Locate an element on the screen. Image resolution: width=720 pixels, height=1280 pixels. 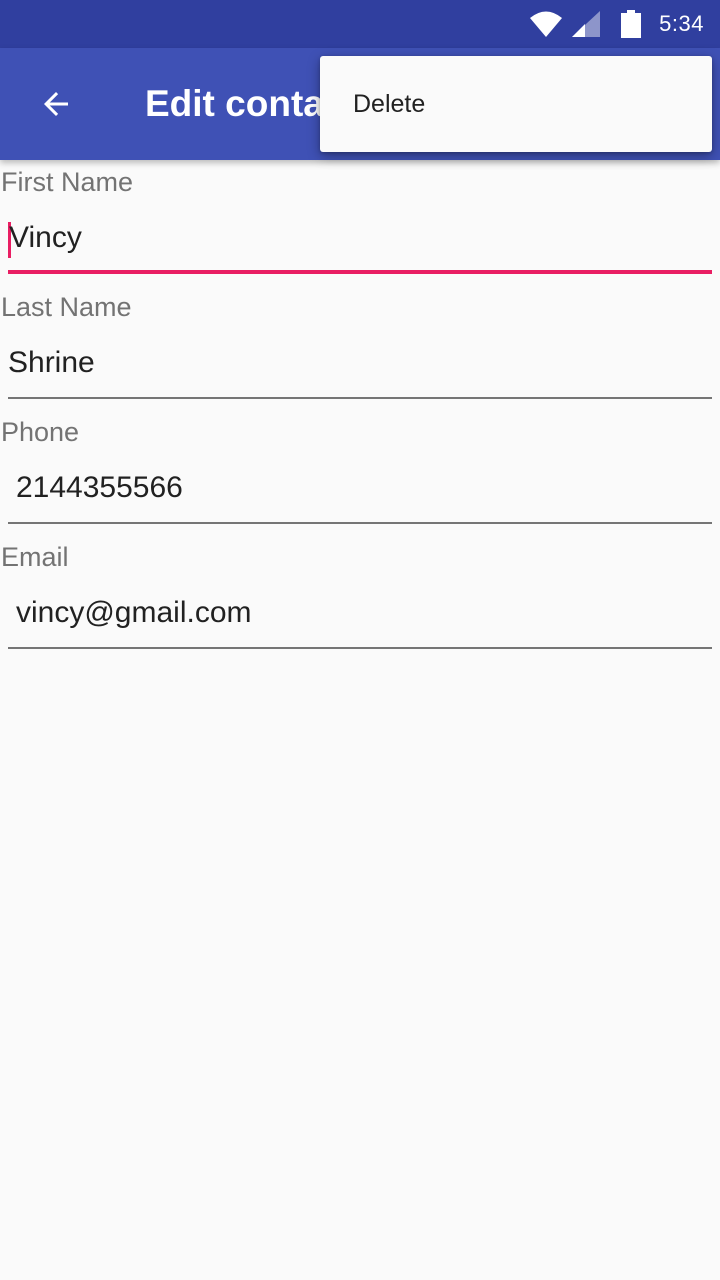
first-name-input: Vincy is located at coordinates (360, 244).